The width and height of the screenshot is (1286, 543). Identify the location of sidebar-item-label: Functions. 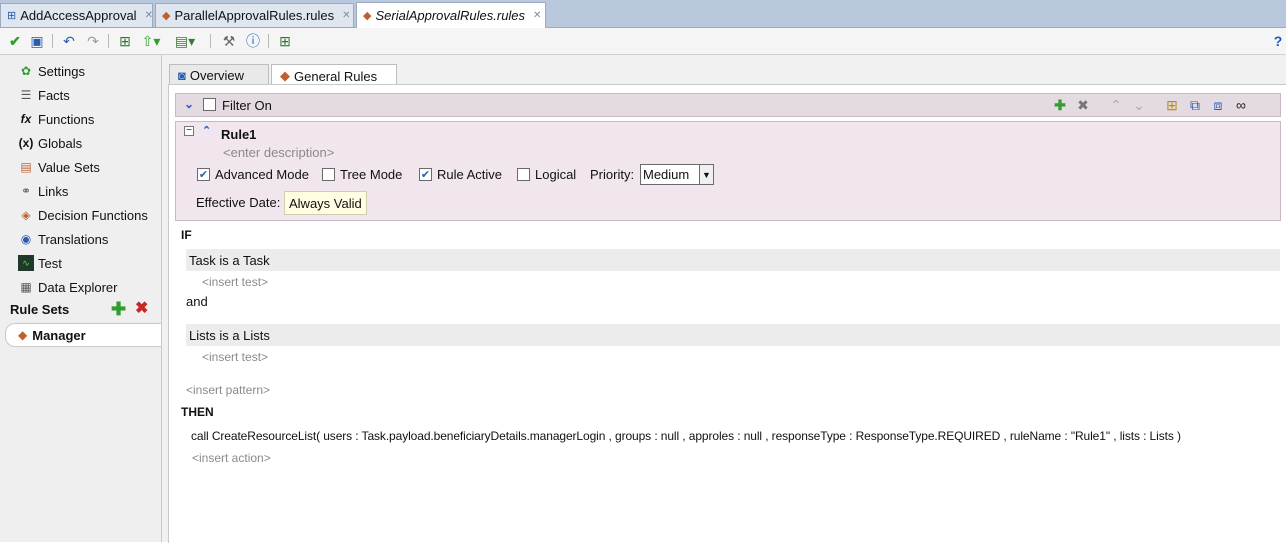
(66, 119).